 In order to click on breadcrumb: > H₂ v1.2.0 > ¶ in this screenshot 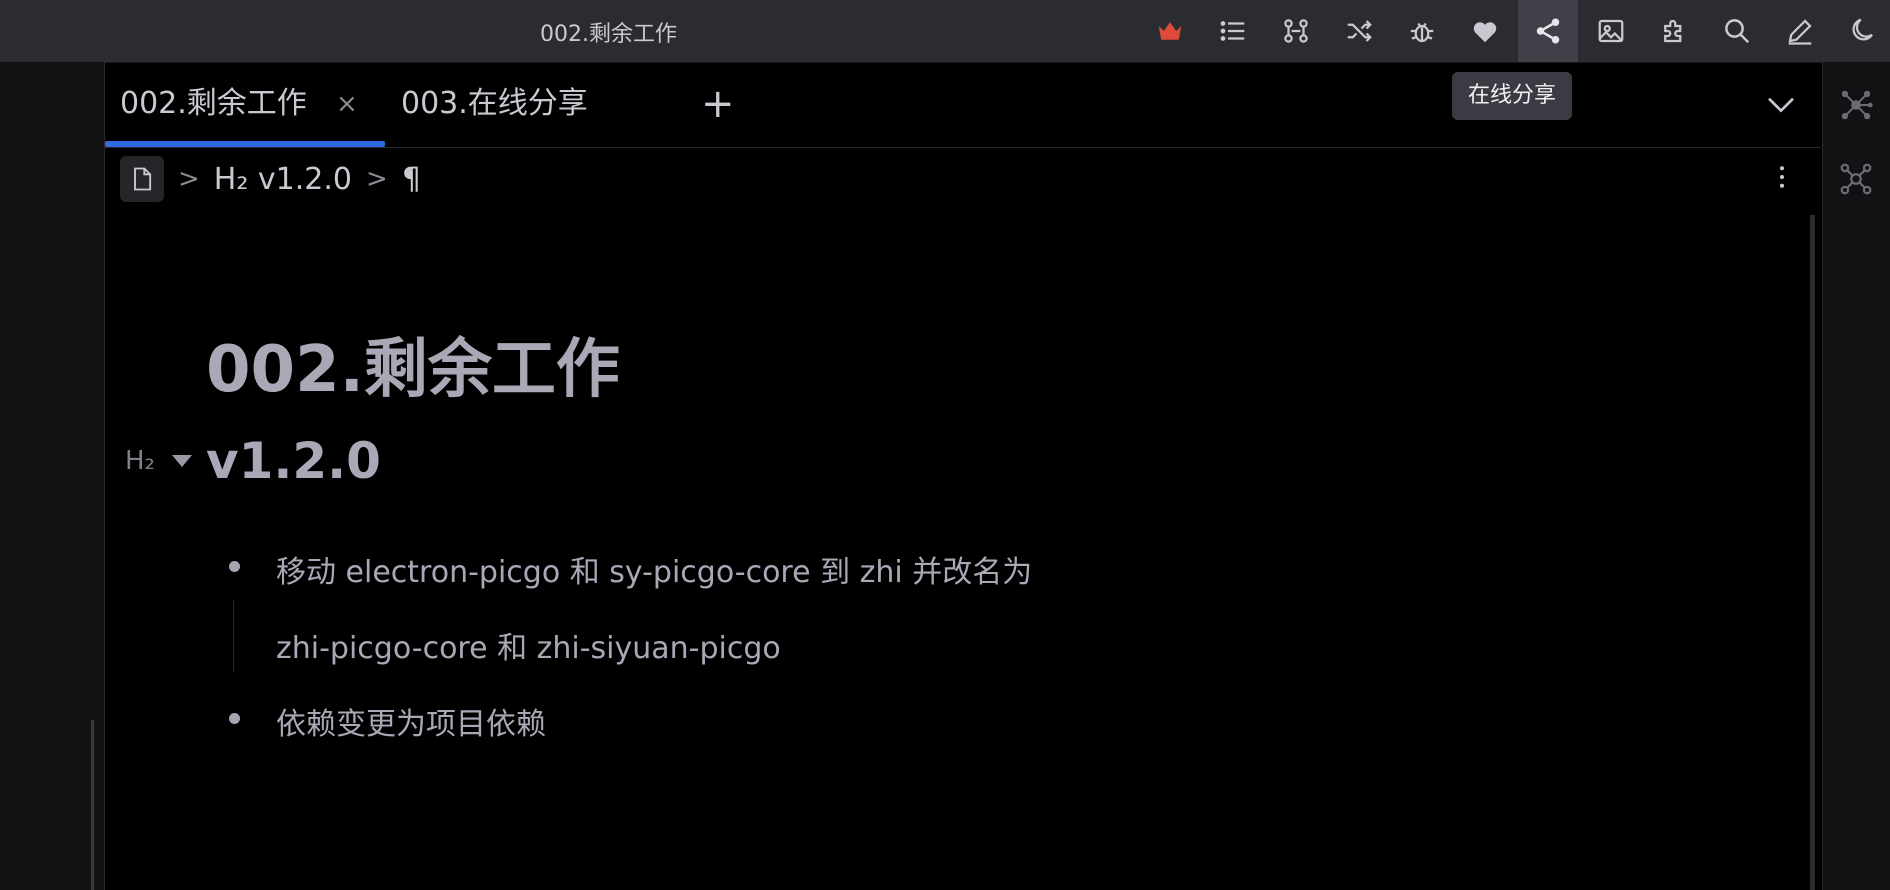, I will do `click(270, 179)`.